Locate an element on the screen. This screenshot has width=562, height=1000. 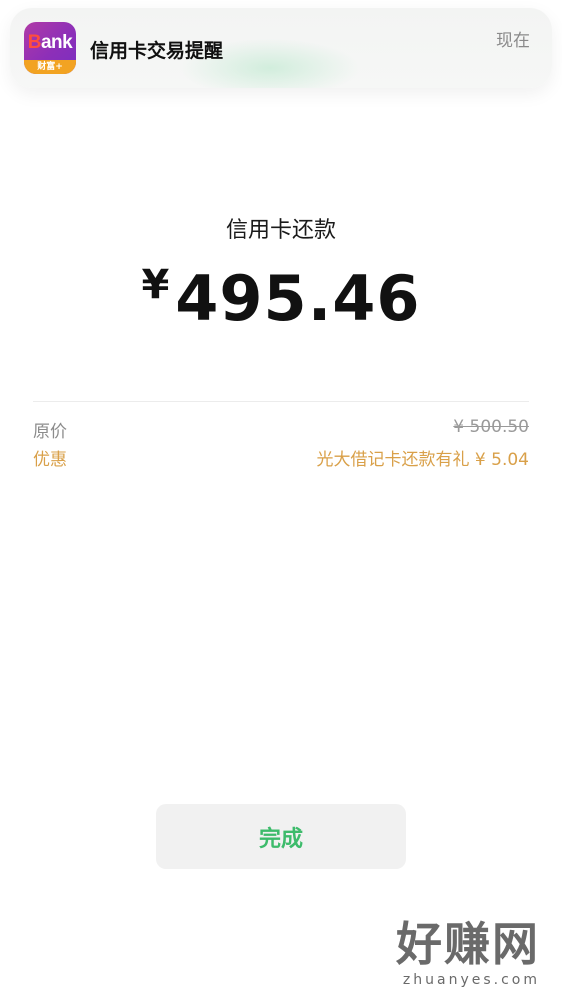
done-button: 完成 is located at coordinates (281, 836).